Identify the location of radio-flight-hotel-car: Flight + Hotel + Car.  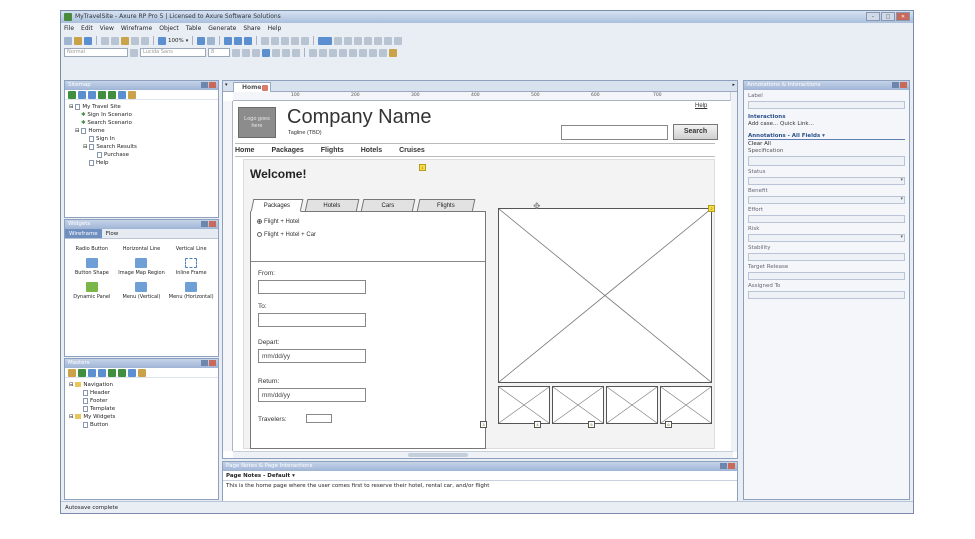
(286, 235).